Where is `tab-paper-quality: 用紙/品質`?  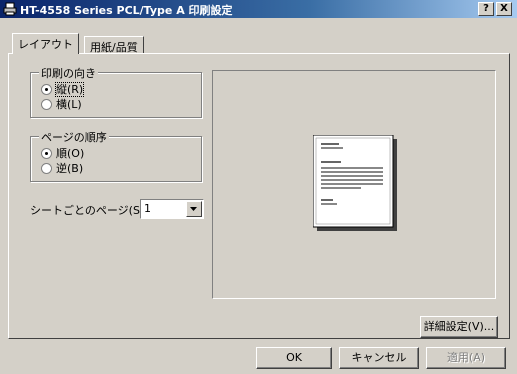 tab-paper-quality: 用紙/品質 is located at coordinates (114, 45).